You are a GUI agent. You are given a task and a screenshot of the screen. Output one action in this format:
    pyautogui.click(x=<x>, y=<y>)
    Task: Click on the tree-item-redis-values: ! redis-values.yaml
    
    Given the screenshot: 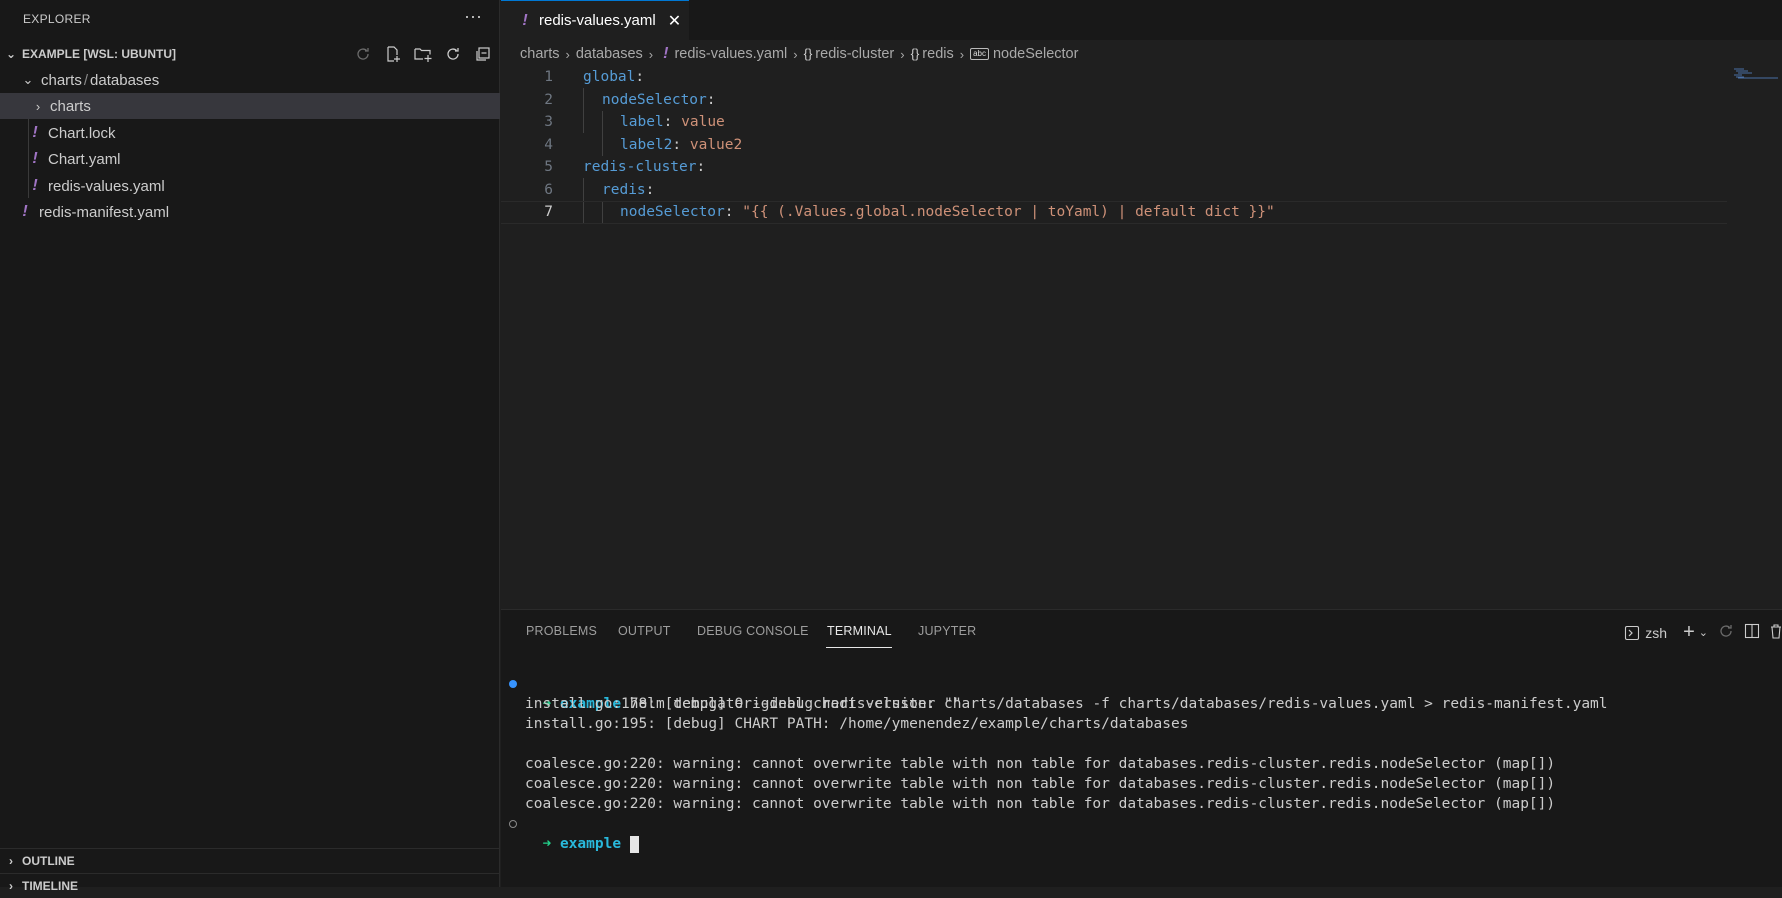 What is the action you would take?
    pyautogui.click(x=250, y=186)
    